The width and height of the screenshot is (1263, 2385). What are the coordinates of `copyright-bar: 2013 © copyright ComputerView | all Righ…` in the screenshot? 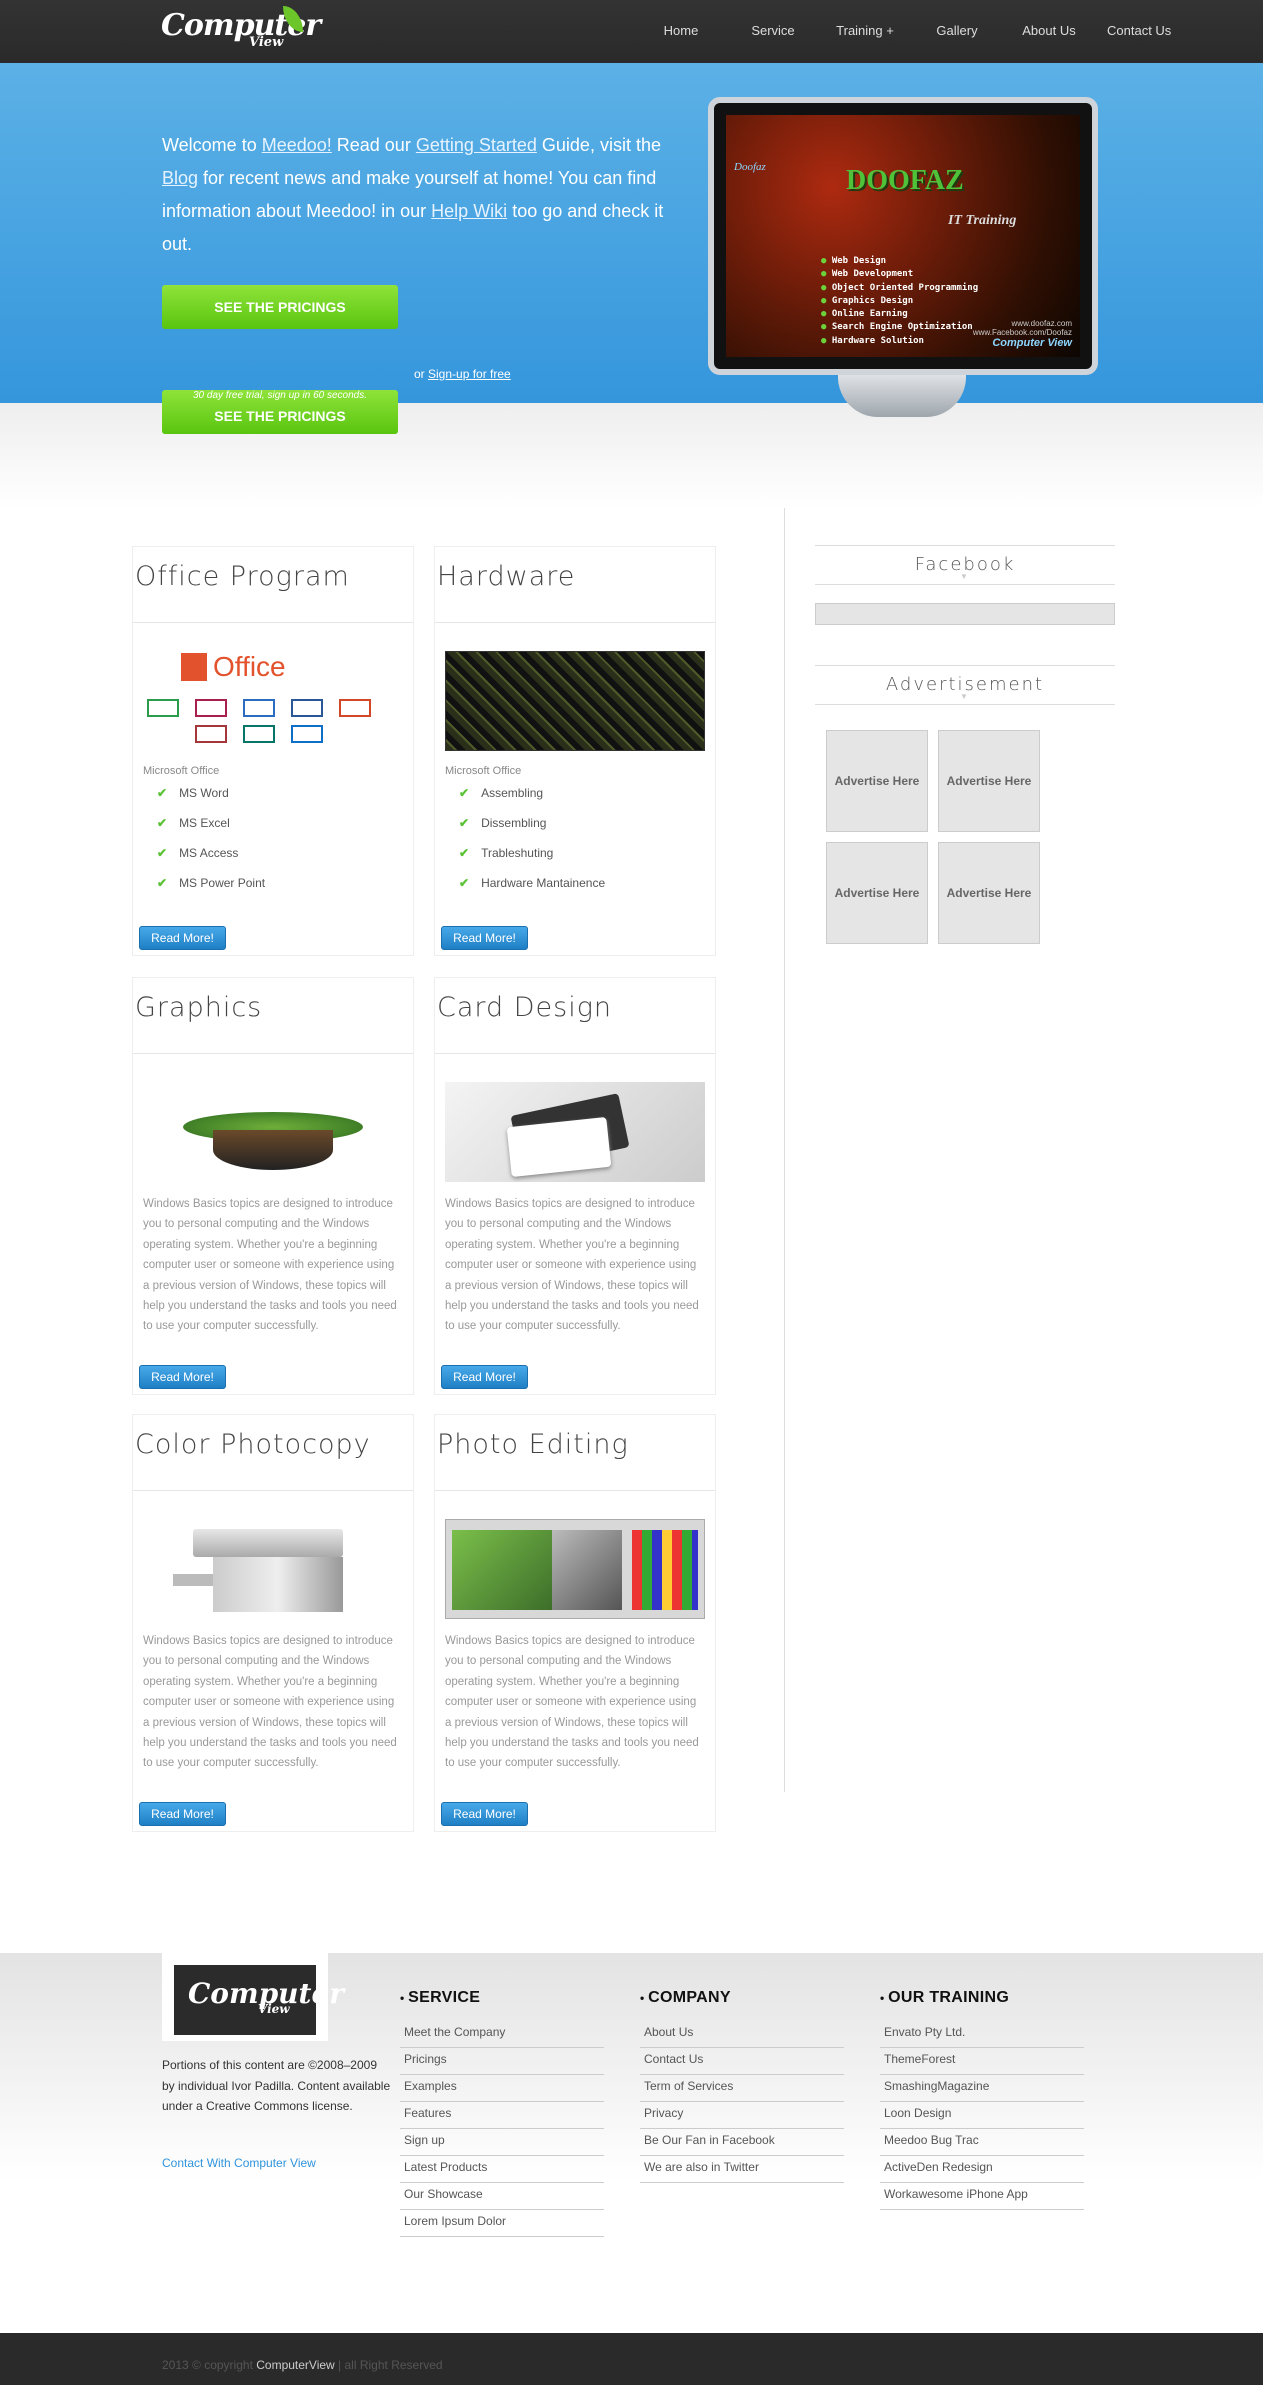 It's located at (631, 2359).